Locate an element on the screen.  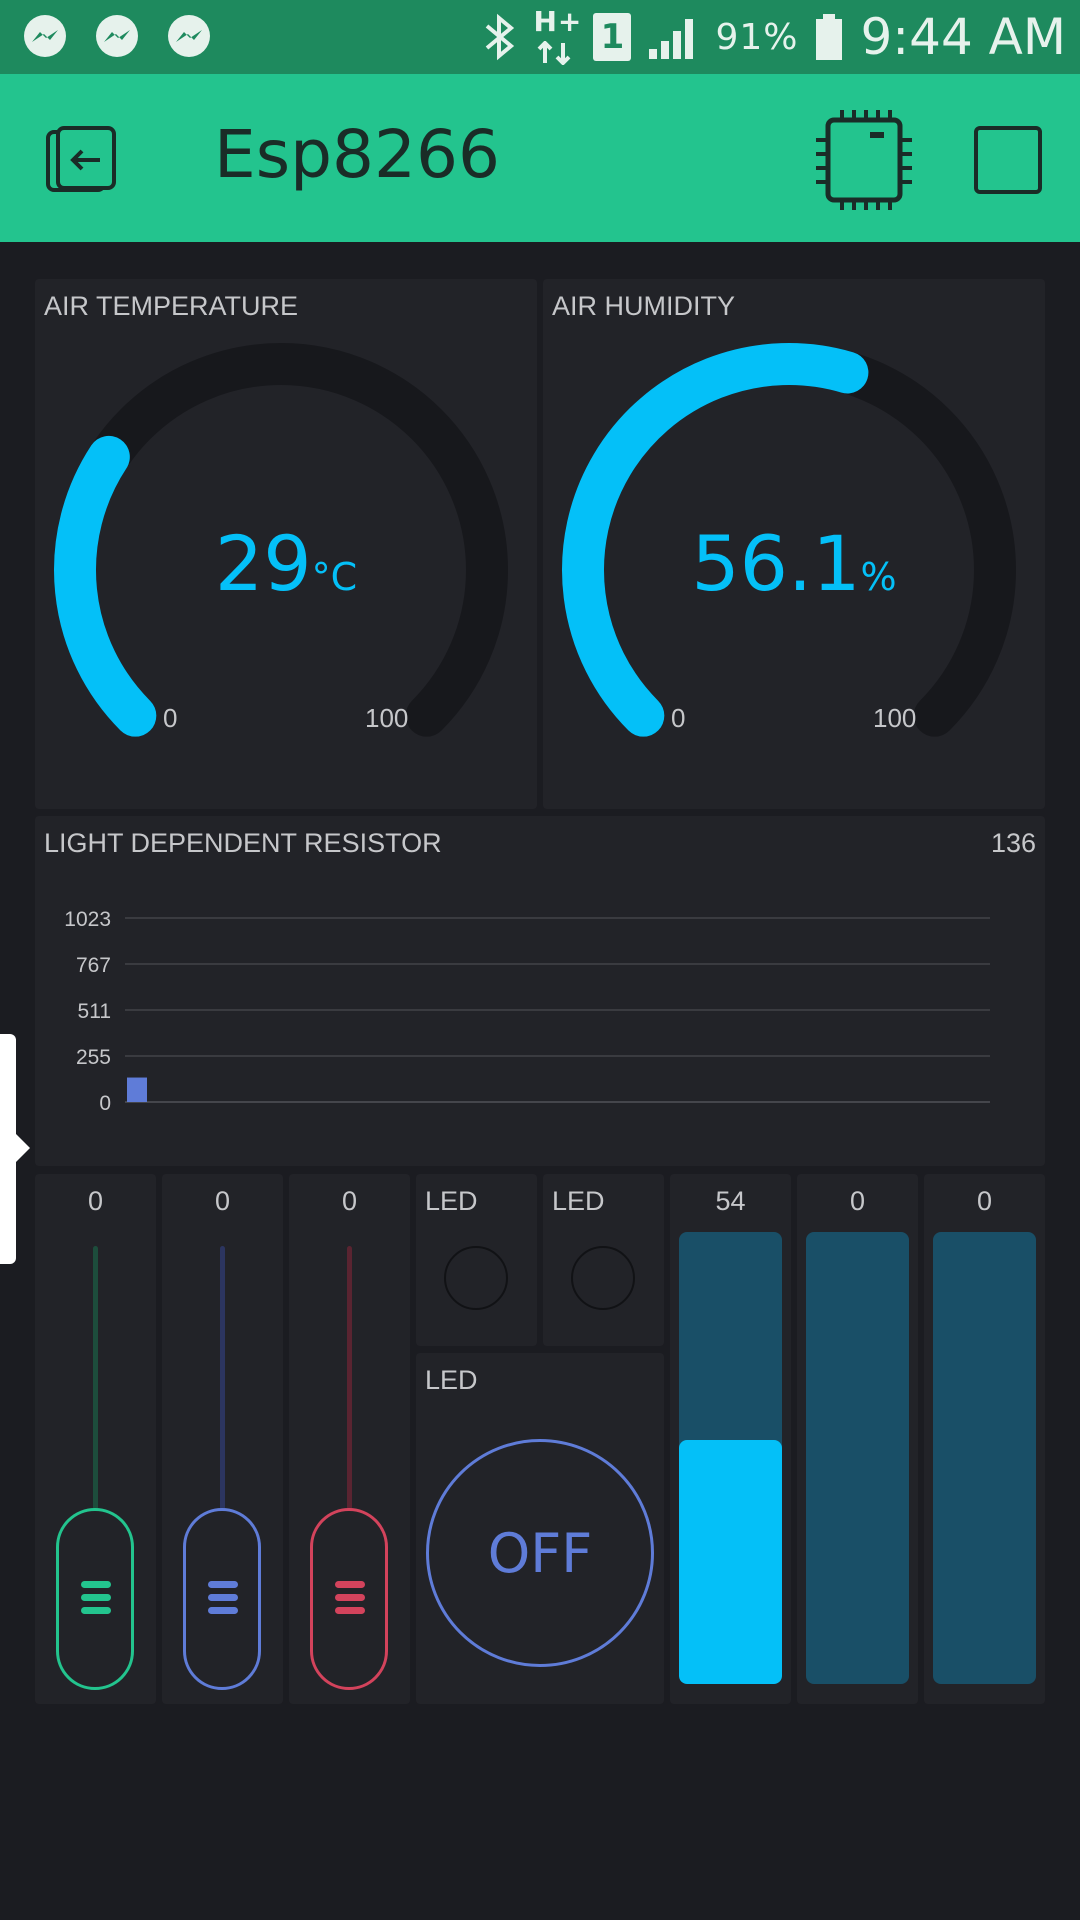
clock: 9:44 AM is located at coordinates (963, 37).